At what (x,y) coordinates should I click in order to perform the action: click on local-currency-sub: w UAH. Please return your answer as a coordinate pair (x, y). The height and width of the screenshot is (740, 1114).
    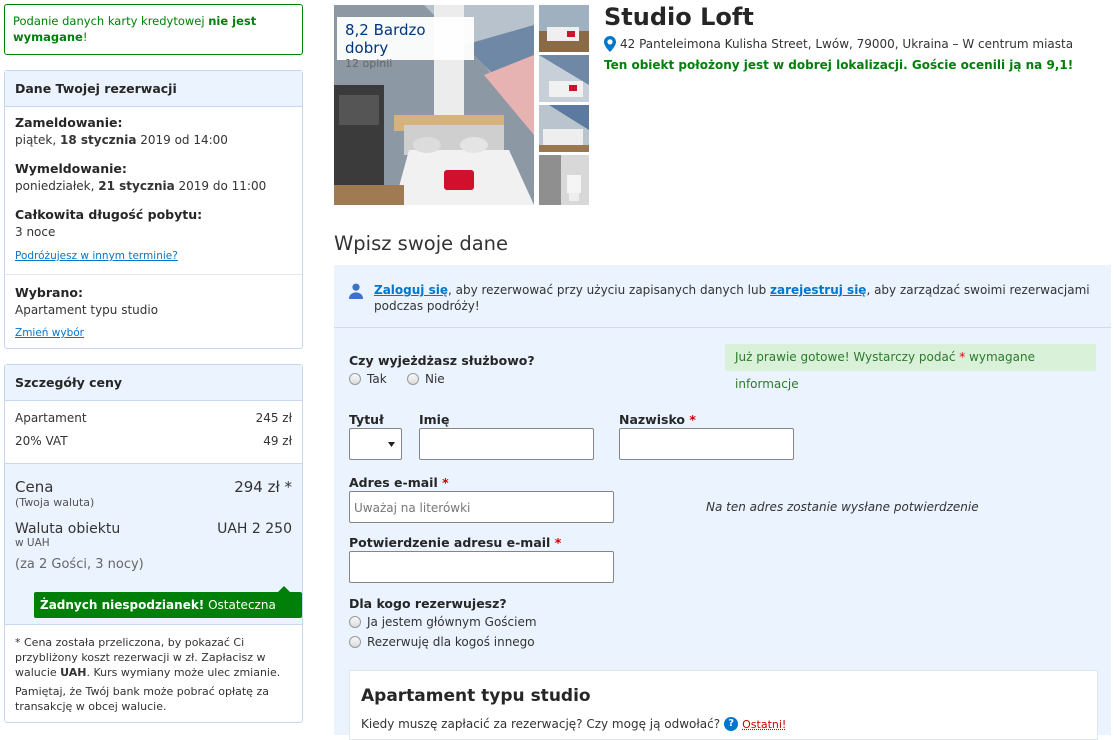
    Looking at the image, I should click on (32, 543).